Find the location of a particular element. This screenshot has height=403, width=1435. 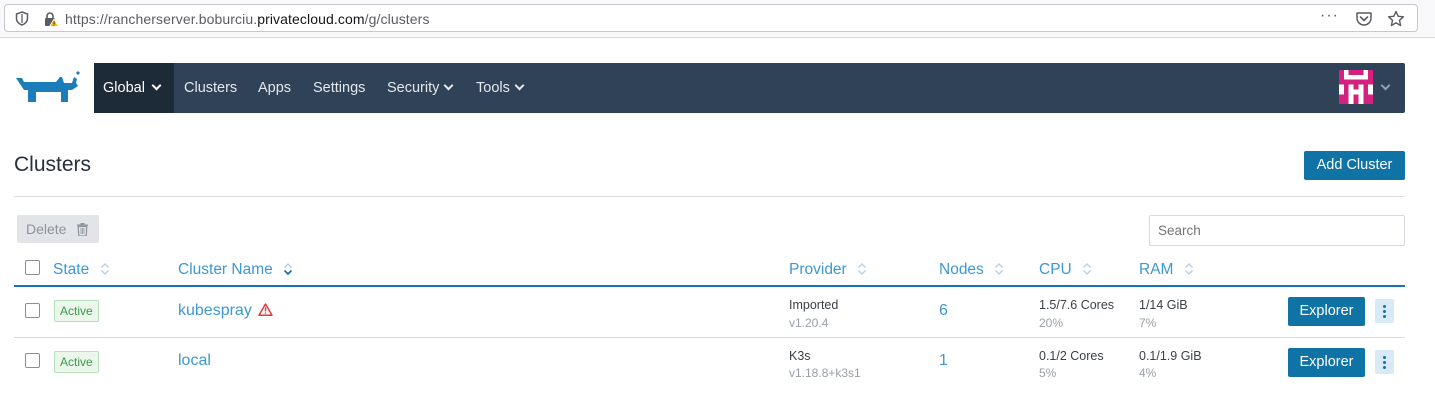

tracking-protection-shield-icon is located at coordinates (22, 18).